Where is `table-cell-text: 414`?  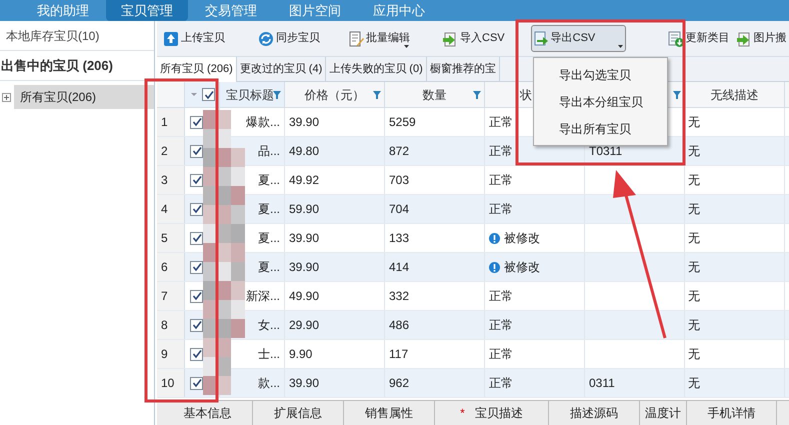
table-cell-text: 414 is located at coordinates (399, 267).